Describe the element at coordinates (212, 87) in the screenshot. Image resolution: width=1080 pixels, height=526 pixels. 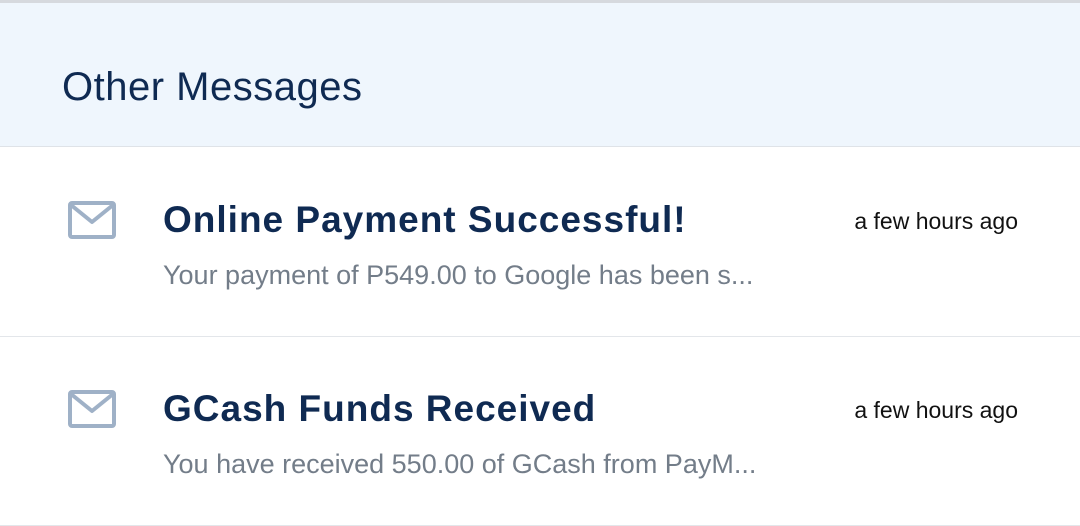
I see `section-title: Other Messages` at that location.